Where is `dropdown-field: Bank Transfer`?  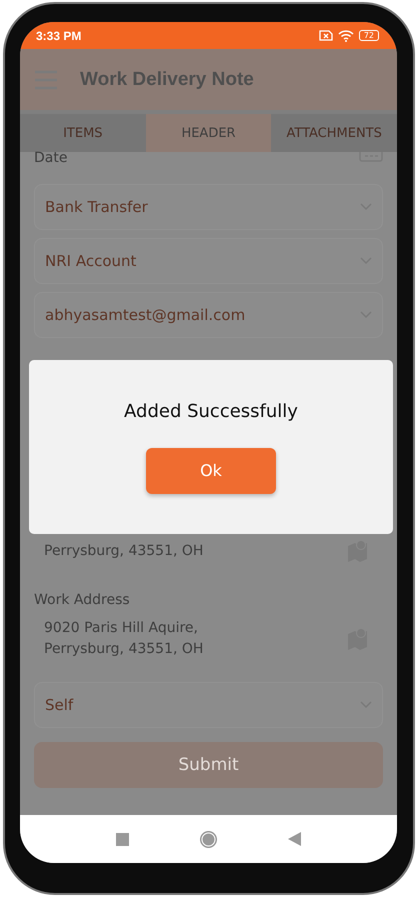 dropdown-field: Bank Transfer is located at coordinates (208, 207).